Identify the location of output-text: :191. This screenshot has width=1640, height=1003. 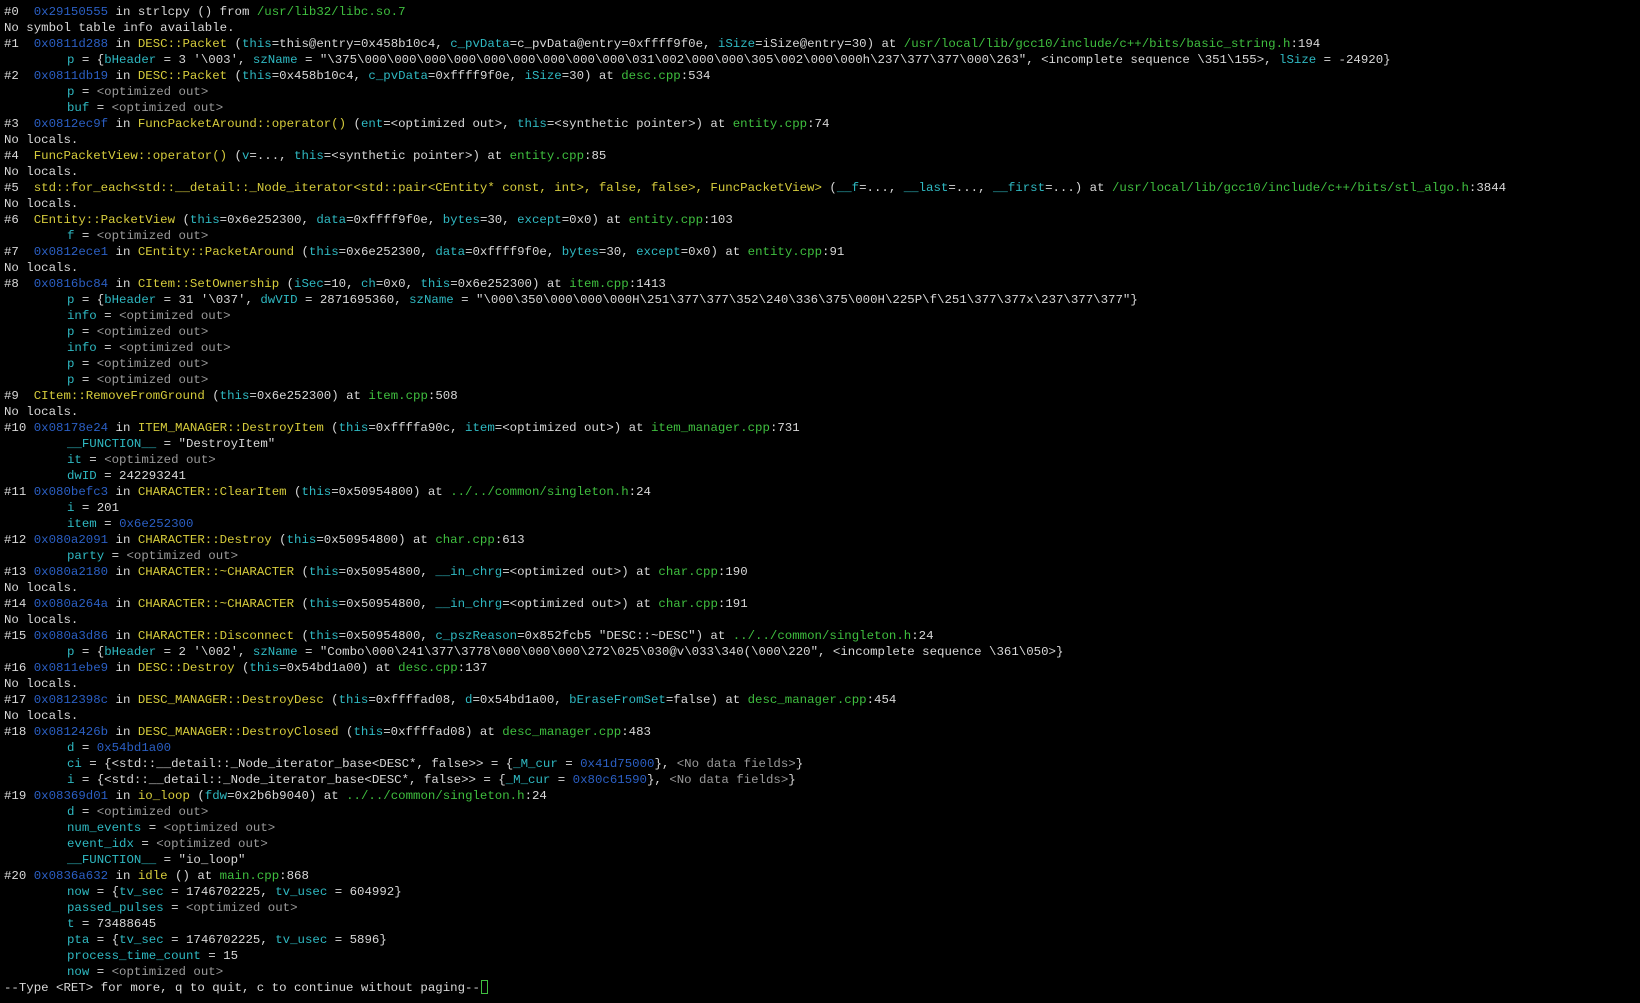
(732, 604).